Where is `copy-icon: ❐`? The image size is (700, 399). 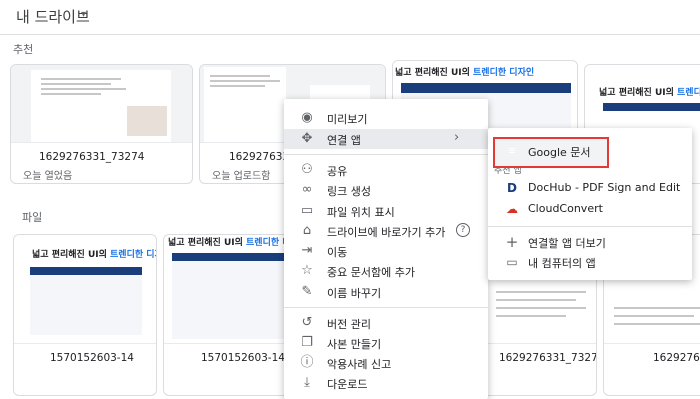 copy-icon: ❐ is located at coordinates (307, 342).